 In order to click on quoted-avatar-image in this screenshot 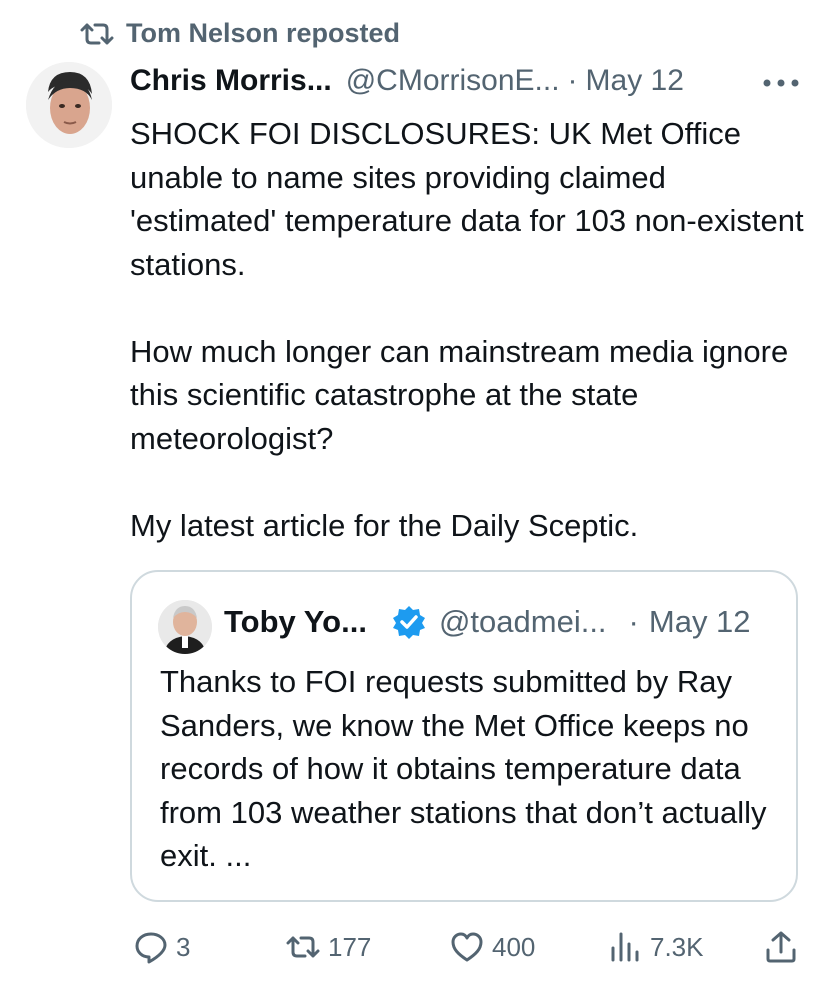, I will do `click(185, 627)`.